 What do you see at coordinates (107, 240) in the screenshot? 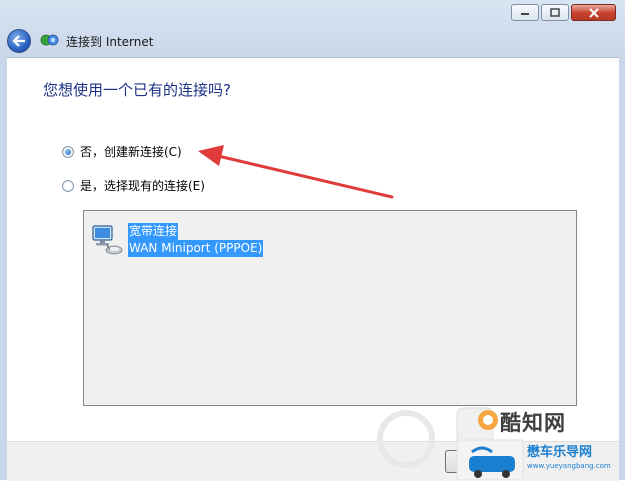
I see `network-computer-icon` at bounding box center [107, 240].